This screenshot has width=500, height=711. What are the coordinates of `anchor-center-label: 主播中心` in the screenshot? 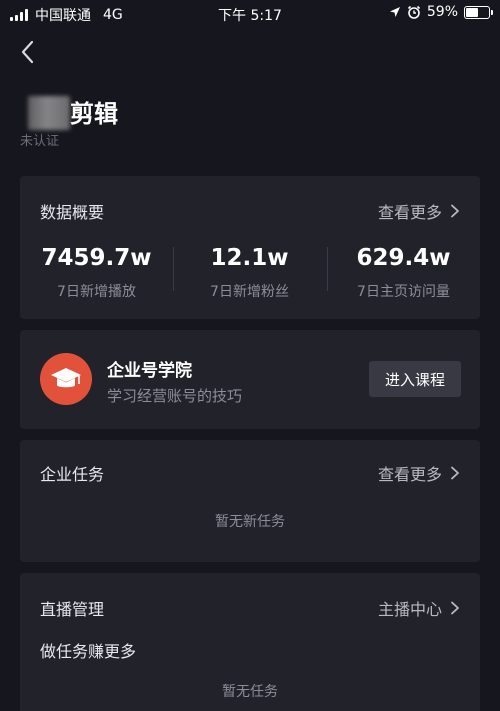 It's located at (409, 609).